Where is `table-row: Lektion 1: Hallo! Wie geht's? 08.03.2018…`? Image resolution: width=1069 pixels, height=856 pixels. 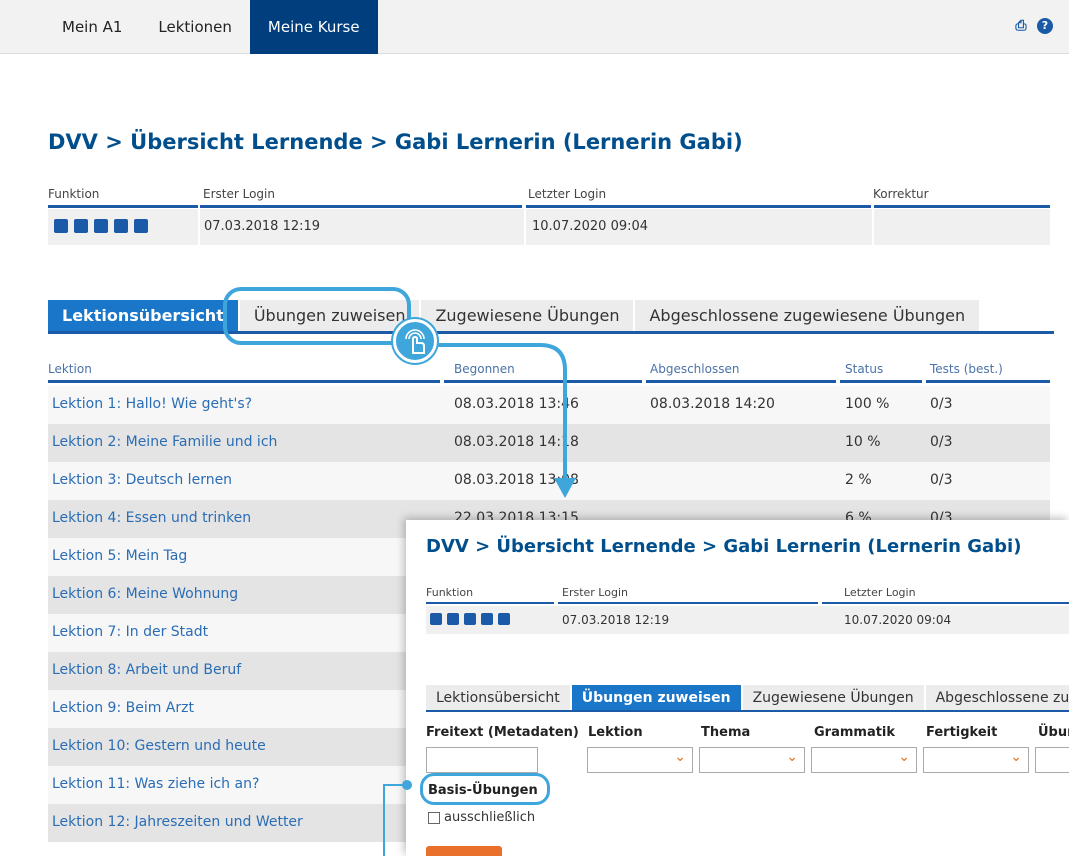 table-row: Lektion 1: Hallo! Wie geht's? 08.03.2018… is located at coordinates (549, 405).